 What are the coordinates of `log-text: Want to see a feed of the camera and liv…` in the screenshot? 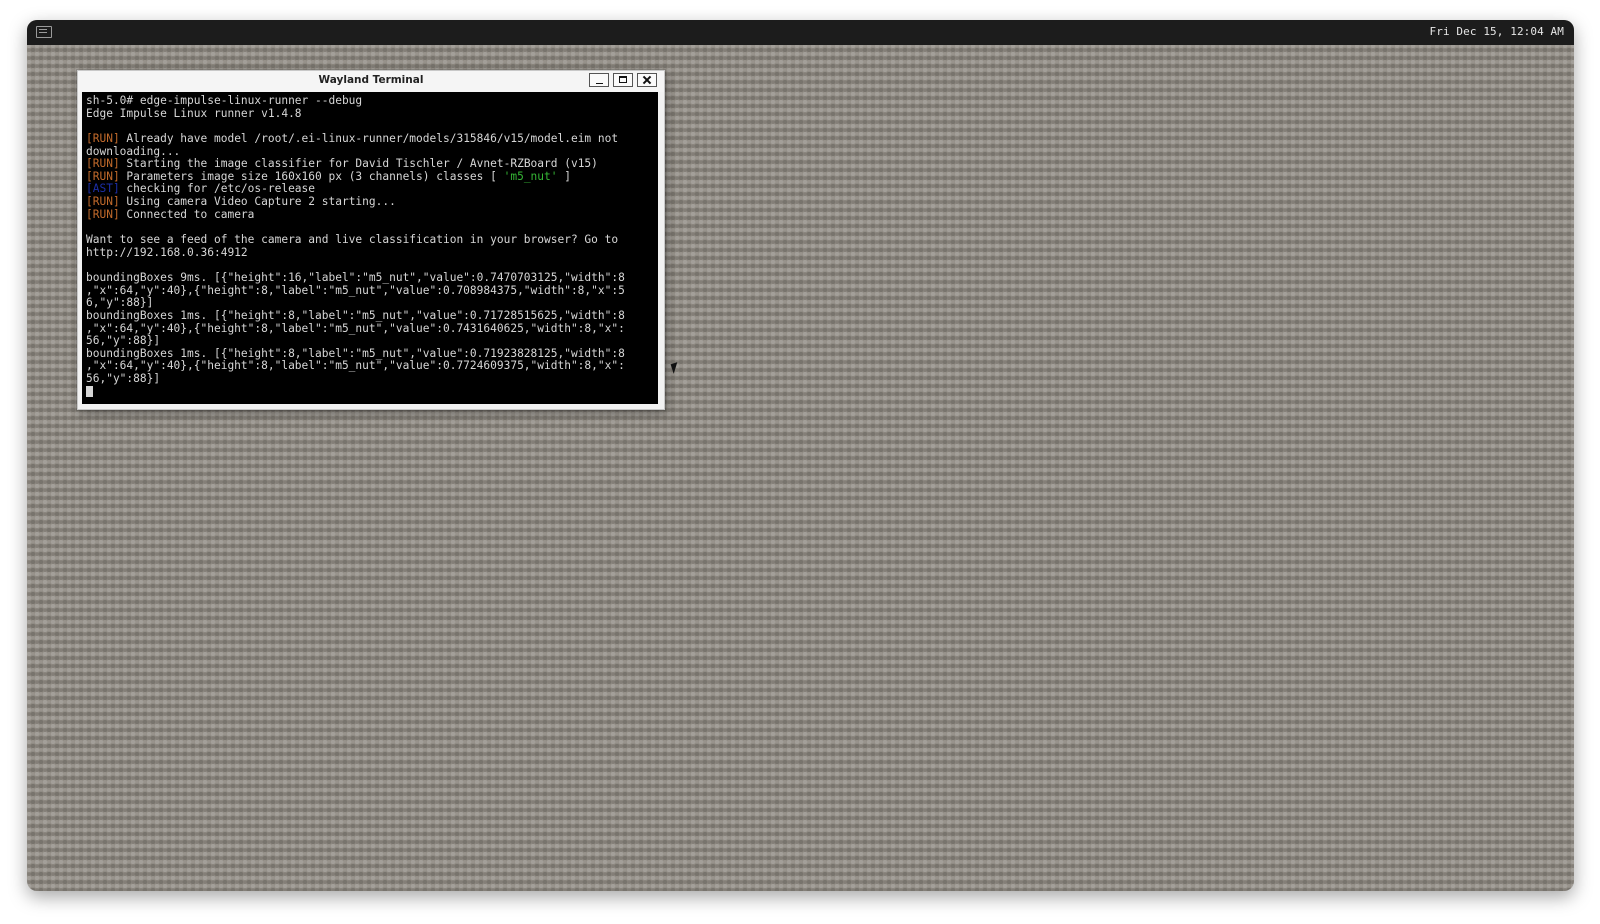 It's located at (352, 240).